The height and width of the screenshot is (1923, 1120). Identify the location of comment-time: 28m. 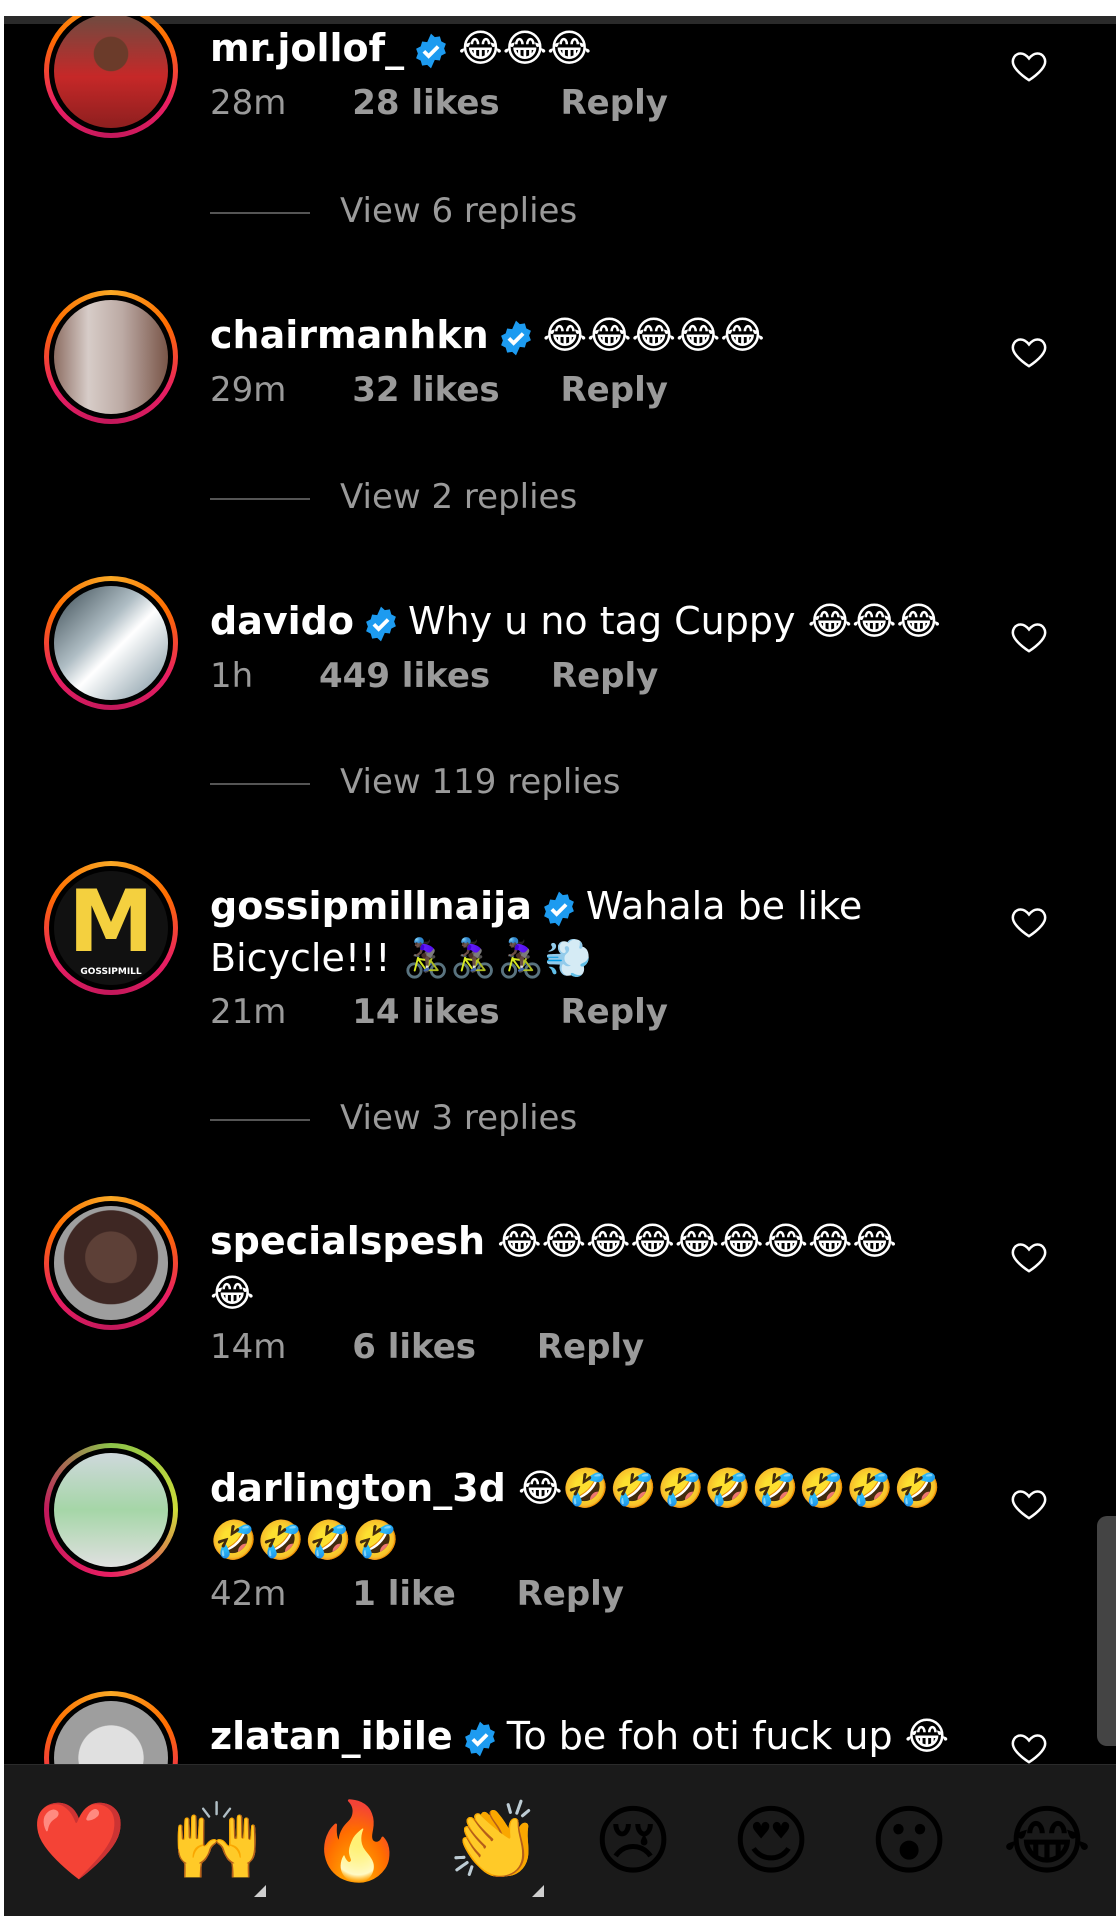
(248, 103).